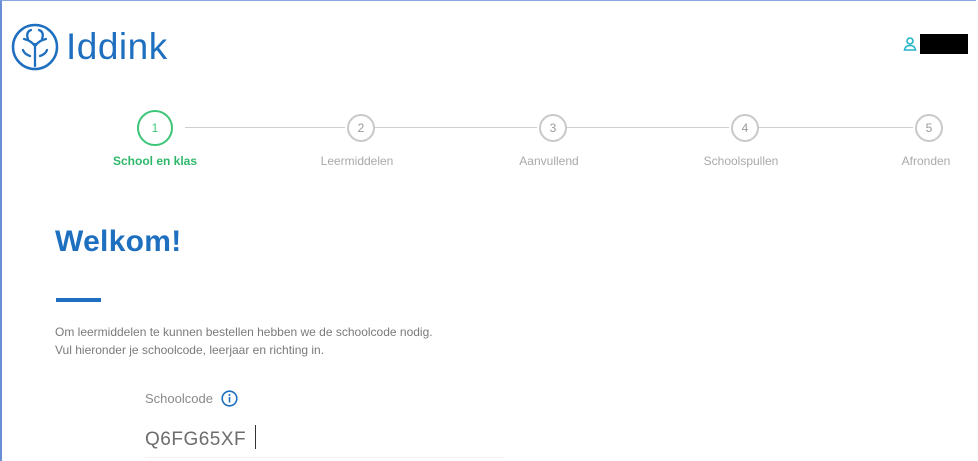 This screenshot has width=978, height=461. Describe the element at coordinates (155, 161) in the screenshot. I see `step-1-label: School en klas` at that location.